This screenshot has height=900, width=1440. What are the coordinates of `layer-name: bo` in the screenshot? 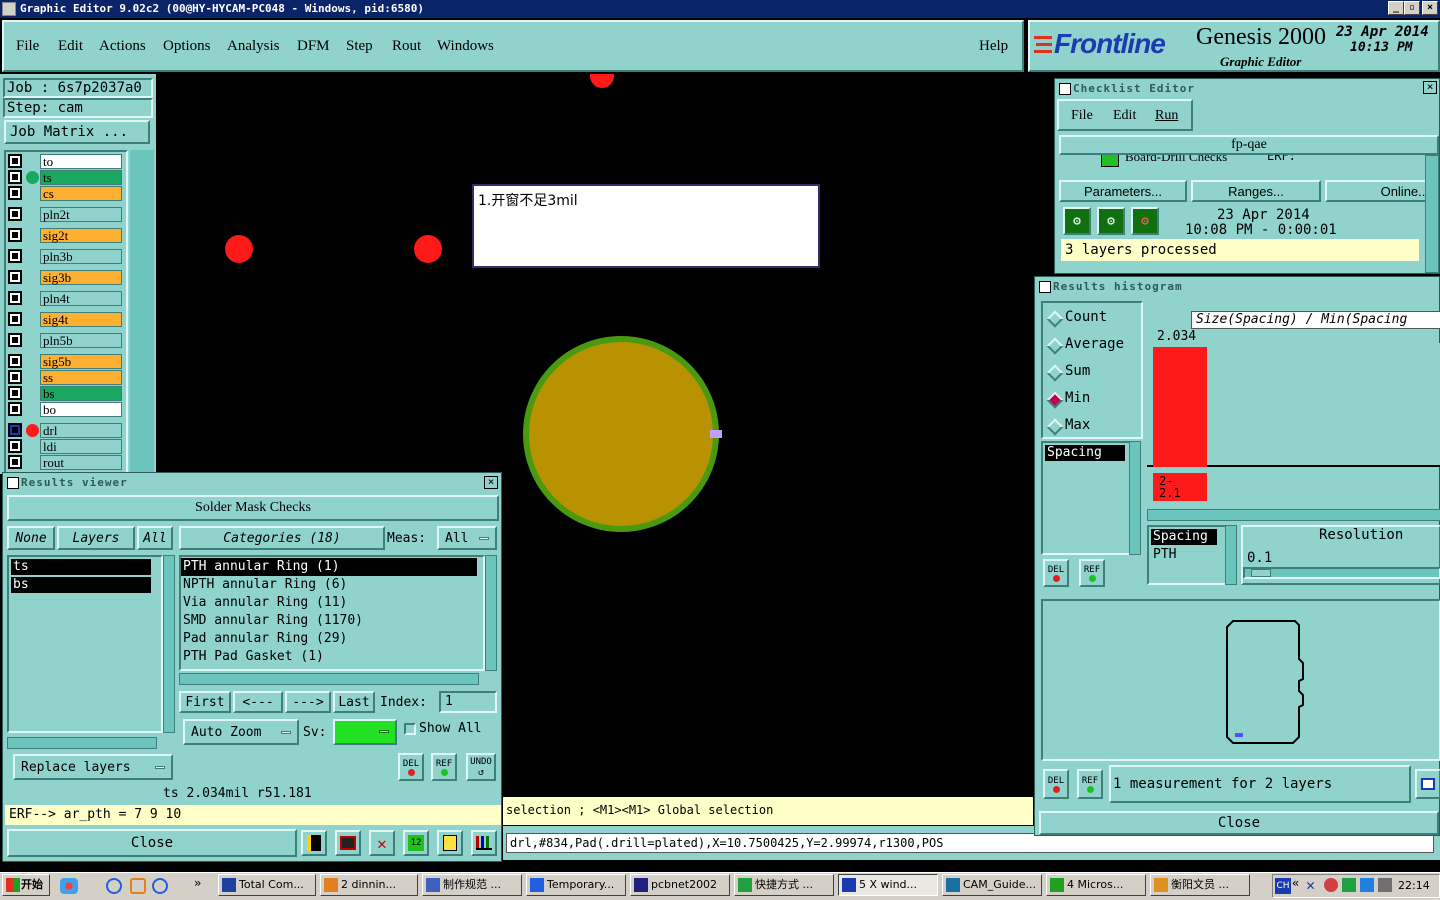 It's located at (81, 409).